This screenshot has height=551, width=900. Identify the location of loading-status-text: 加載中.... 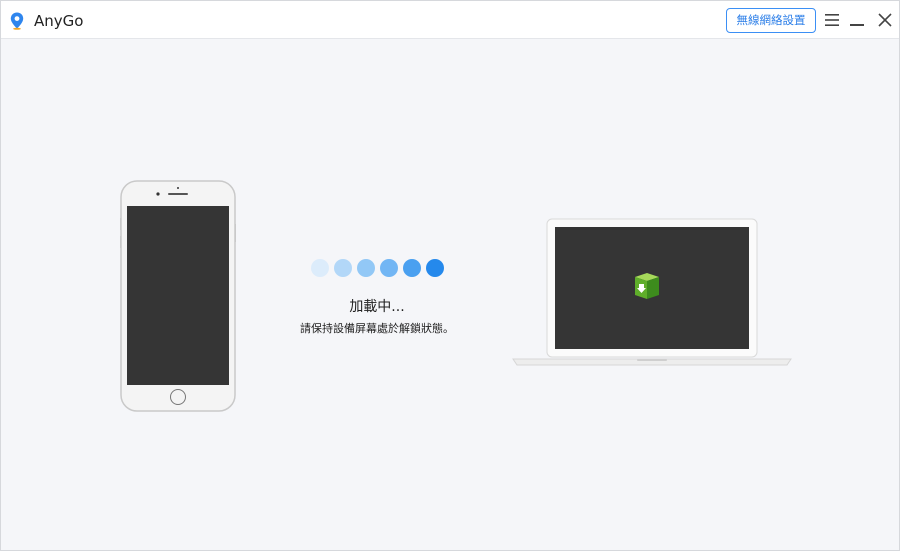
(377, 307).